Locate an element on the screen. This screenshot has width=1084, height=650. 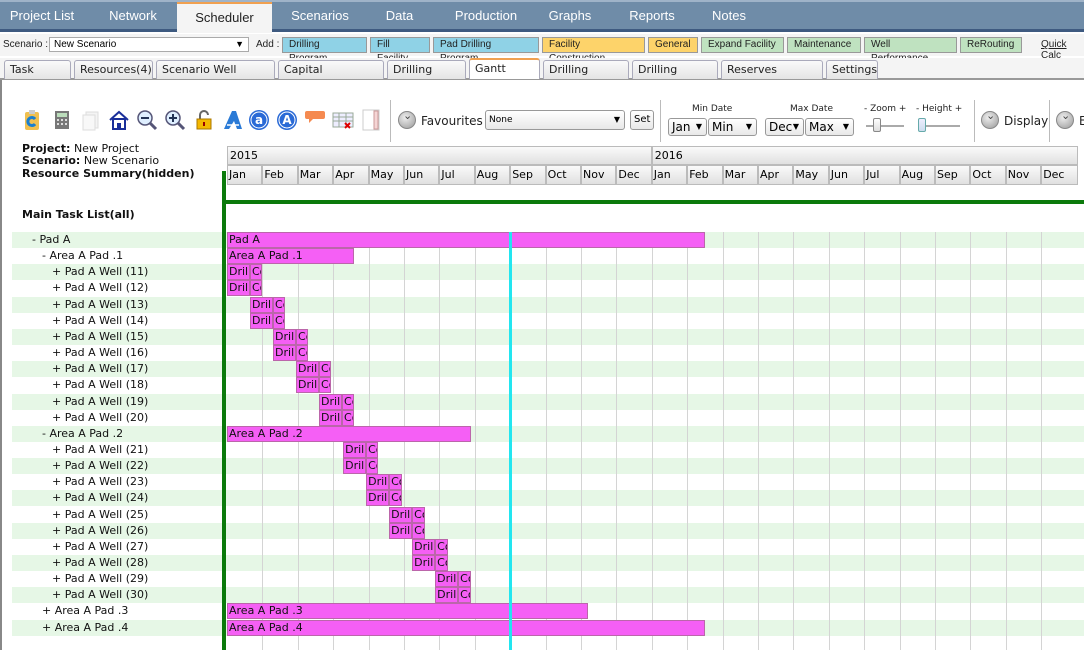
main-task-list-title: Main Task List(all) is located at coordinates (78, 214).